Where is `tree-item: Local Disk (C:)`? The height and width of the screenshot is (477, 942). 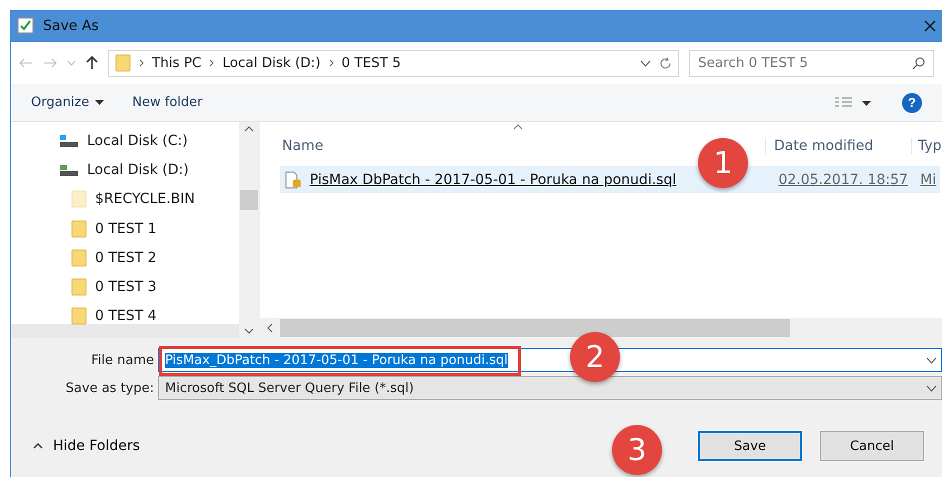
tree-item: Local Disk (C:) is located at coordinates (137, 140).